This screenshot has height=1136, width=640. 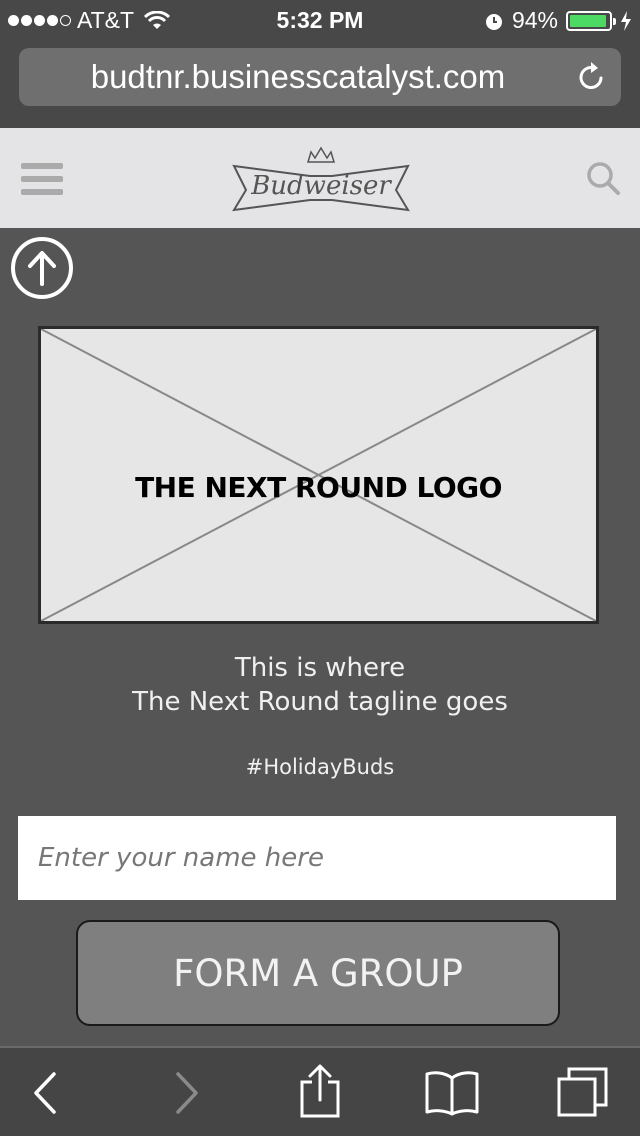 I want to click on tagline-line-2: The Next Round tagline goes, so click(x=320, y=702).